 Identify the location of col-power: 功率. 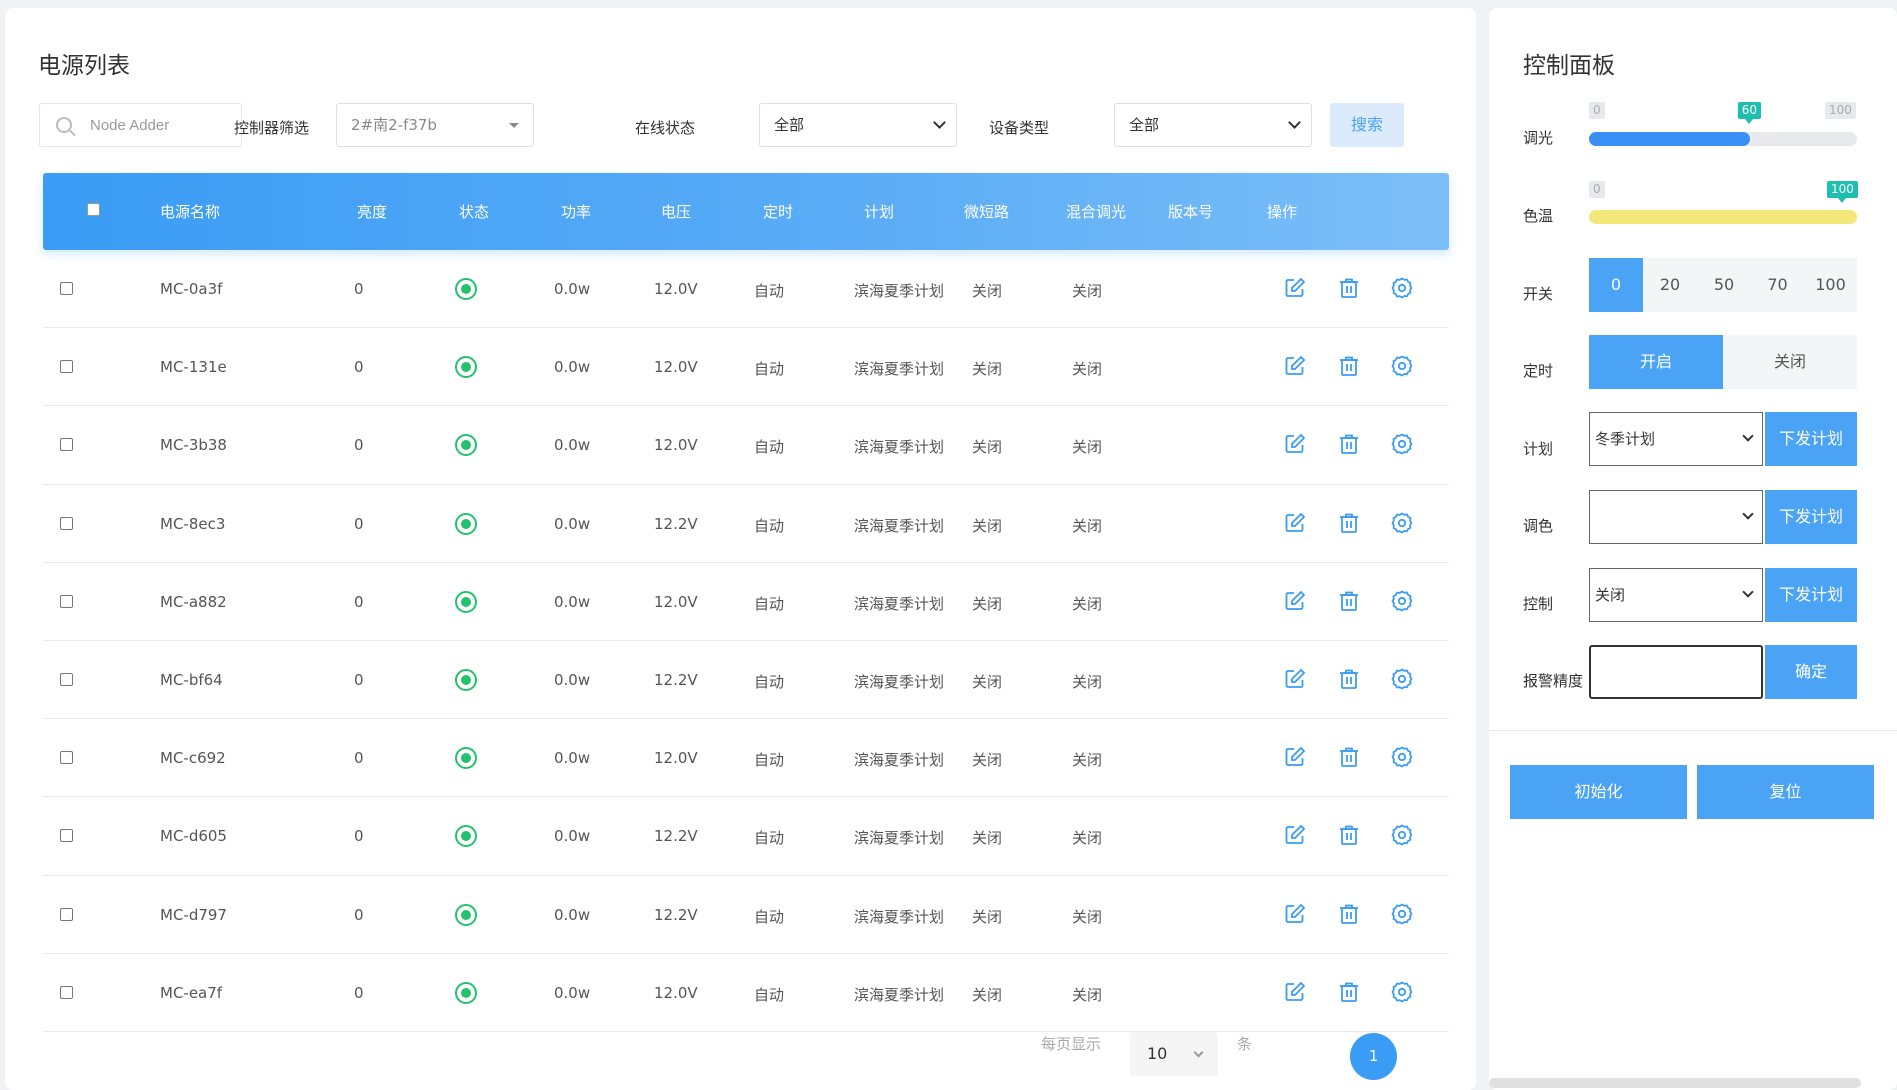
(576, 212).